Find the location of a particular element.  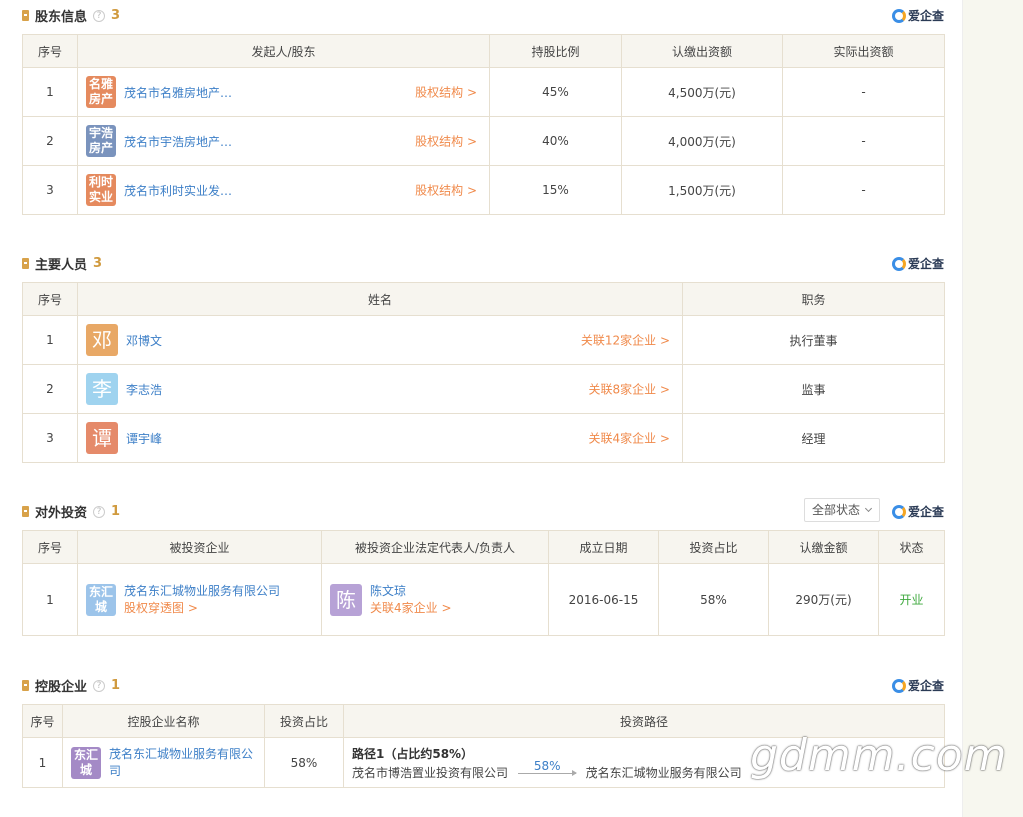

col-header: 控股企业名称 is located at coordinates (163, 721).